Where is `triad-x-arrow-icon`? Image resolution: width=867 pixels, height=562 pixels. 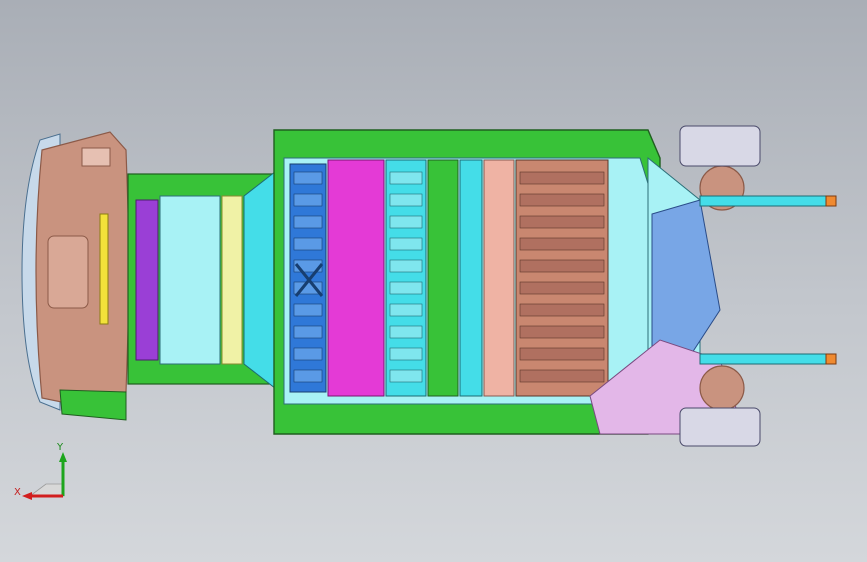 triad-x-arrow-icon is located at coordinates (27, 496).